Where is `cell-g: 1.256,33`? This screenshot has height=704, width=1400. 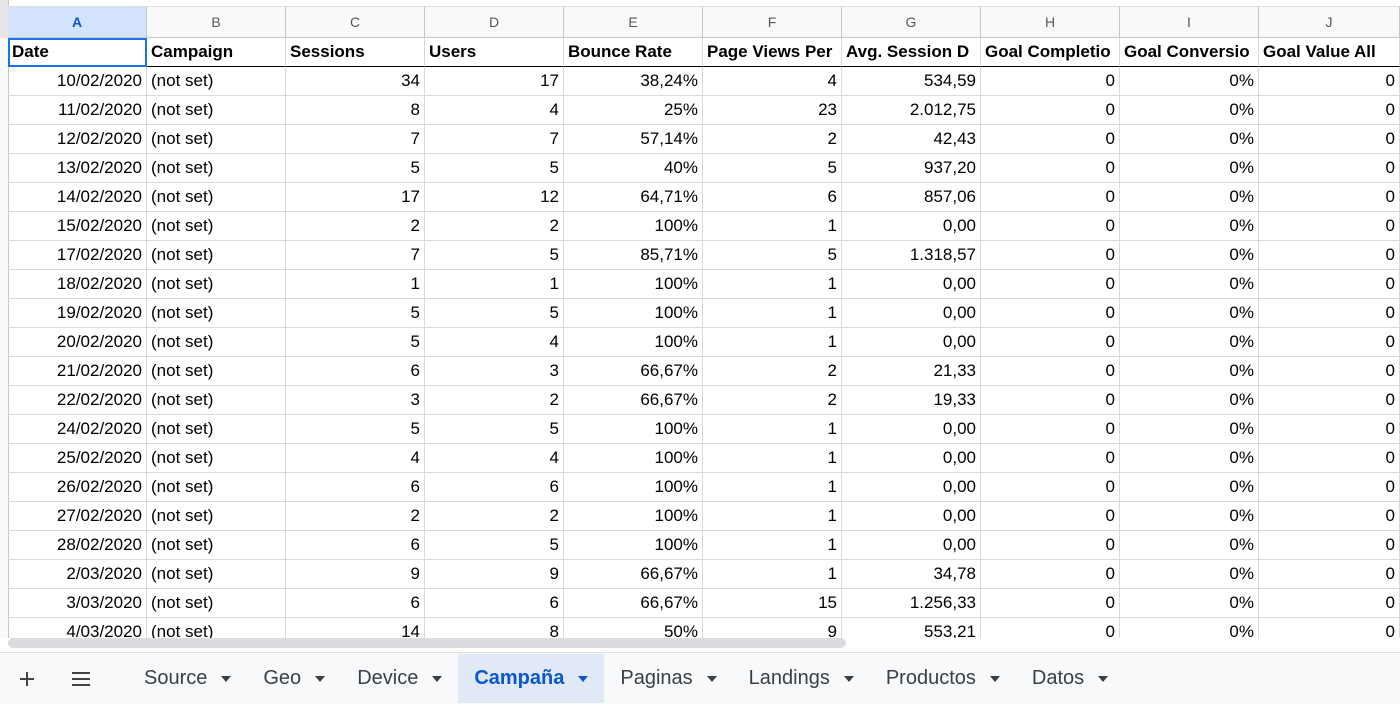
cell-g: 1.256,33 is located at coordinates (911, 603).